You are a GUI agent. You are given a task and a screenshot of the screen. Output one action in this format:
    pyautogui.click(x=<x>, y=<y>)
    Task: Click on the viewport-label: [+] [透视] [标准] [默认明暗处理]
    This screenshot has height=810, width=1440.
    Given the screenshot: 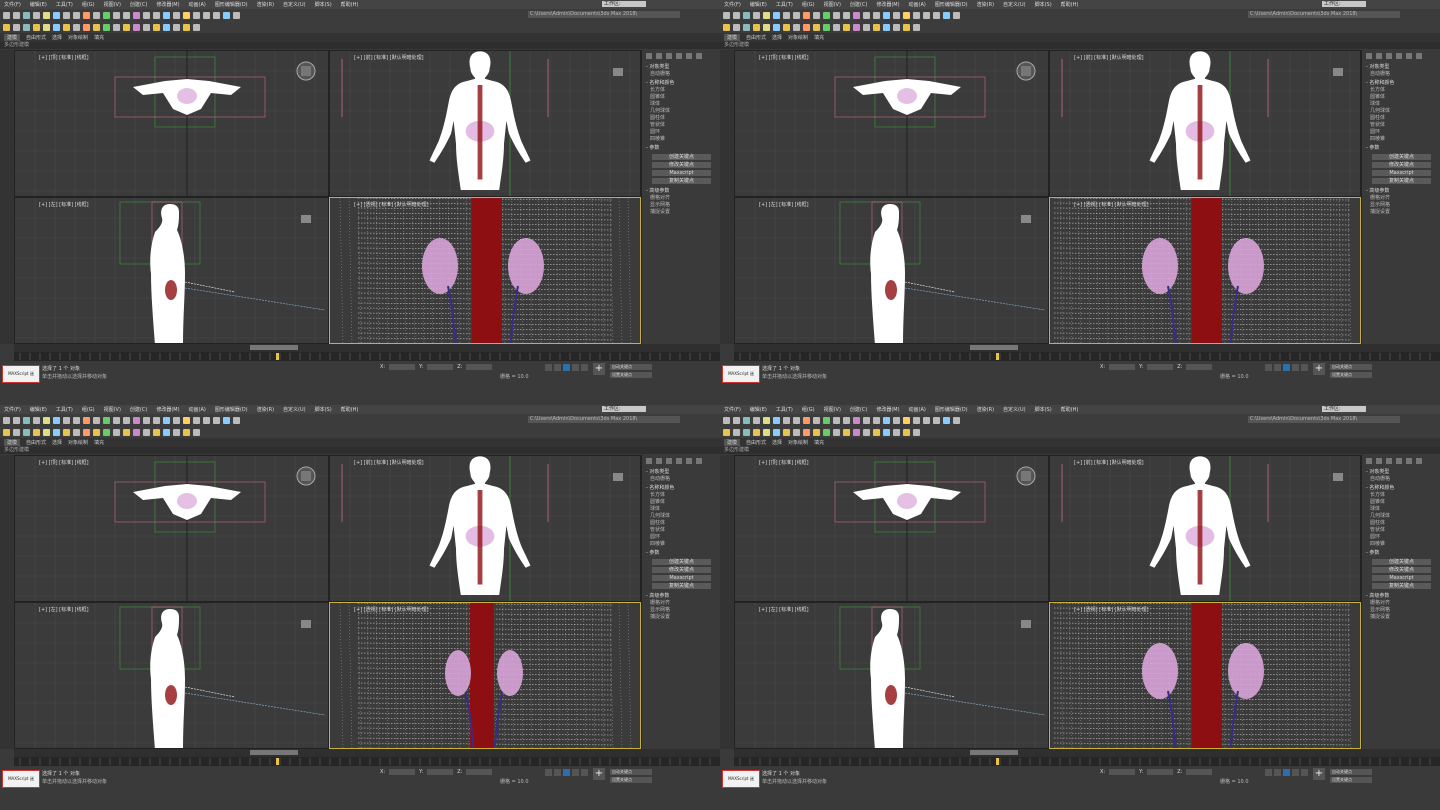 What is the action you would take?
    pyautogui.click(x=391, y=609)
    